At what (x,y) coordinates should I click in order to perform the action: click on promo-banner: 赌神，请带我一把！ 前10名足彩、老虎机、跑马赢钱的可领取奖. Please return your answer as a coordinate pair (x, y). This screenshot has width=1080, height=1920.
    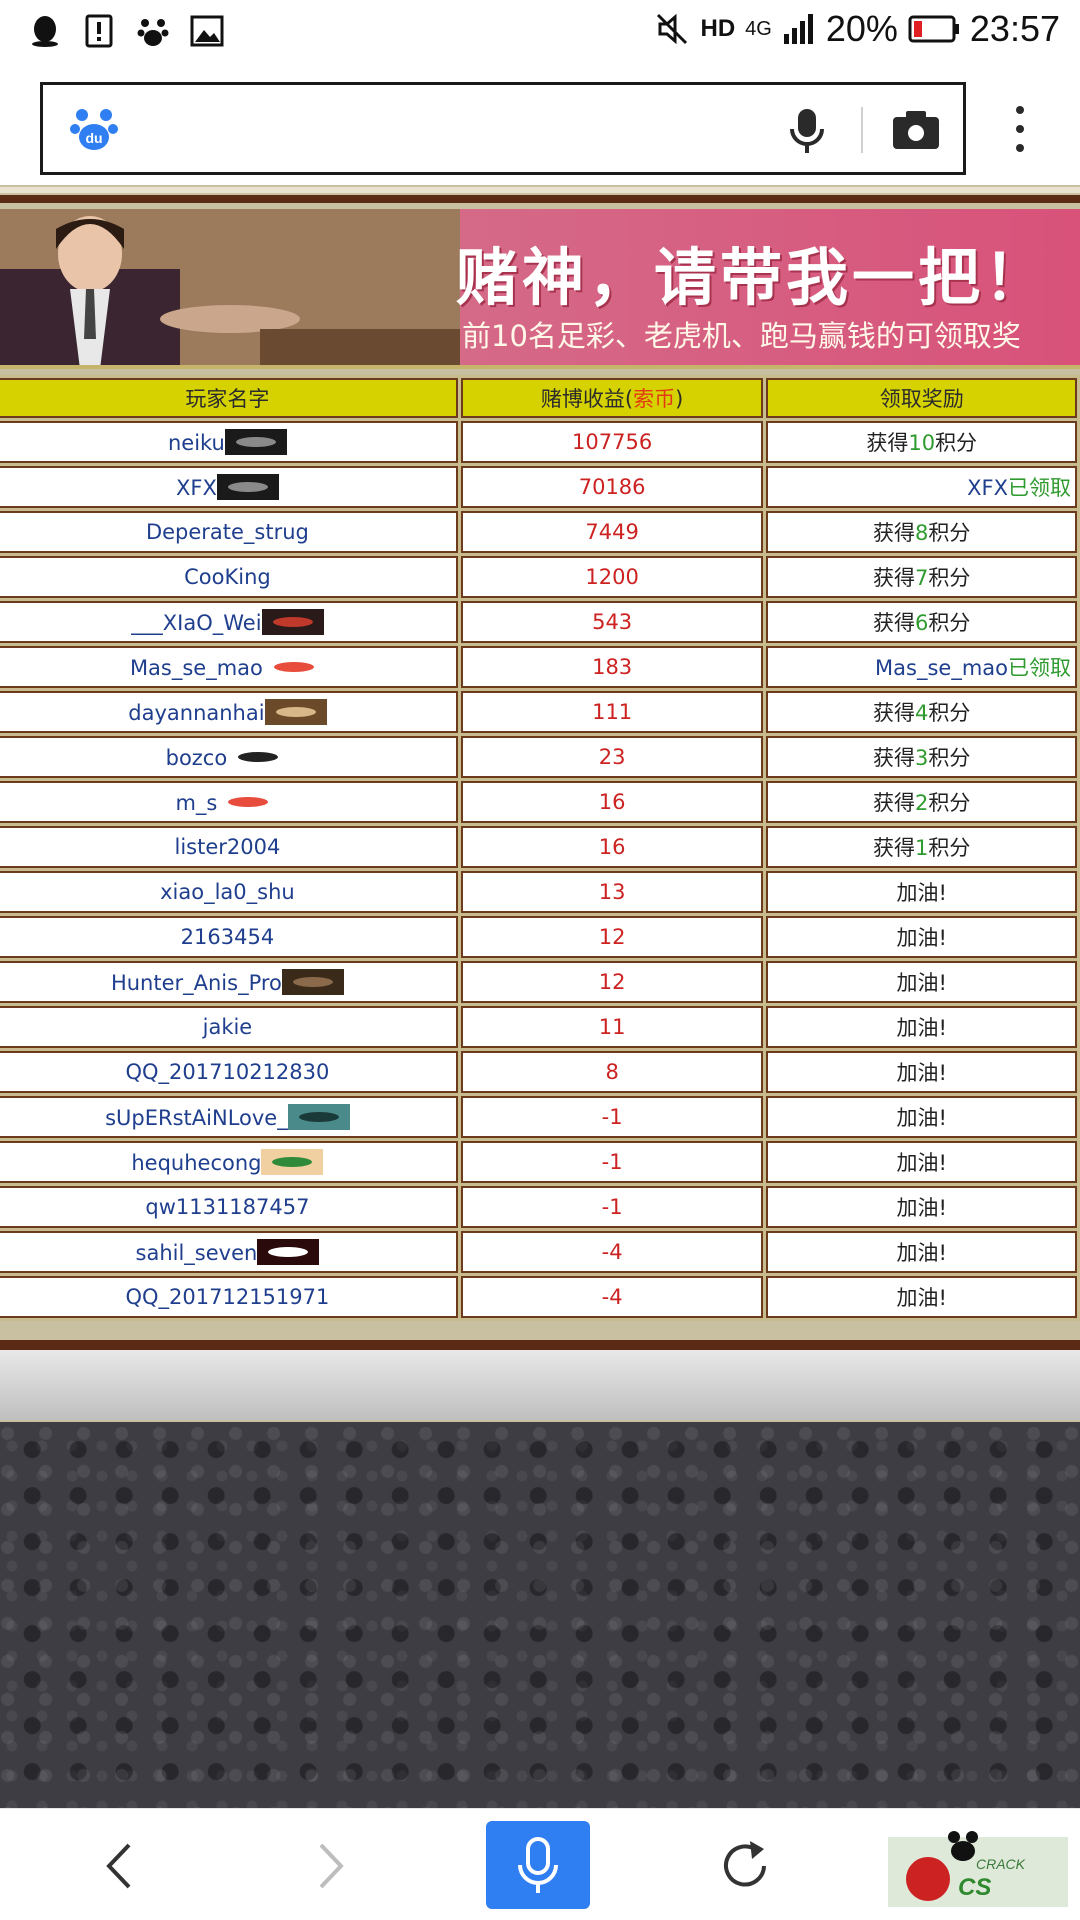
    Looking at the image, I should click on (540, 289).